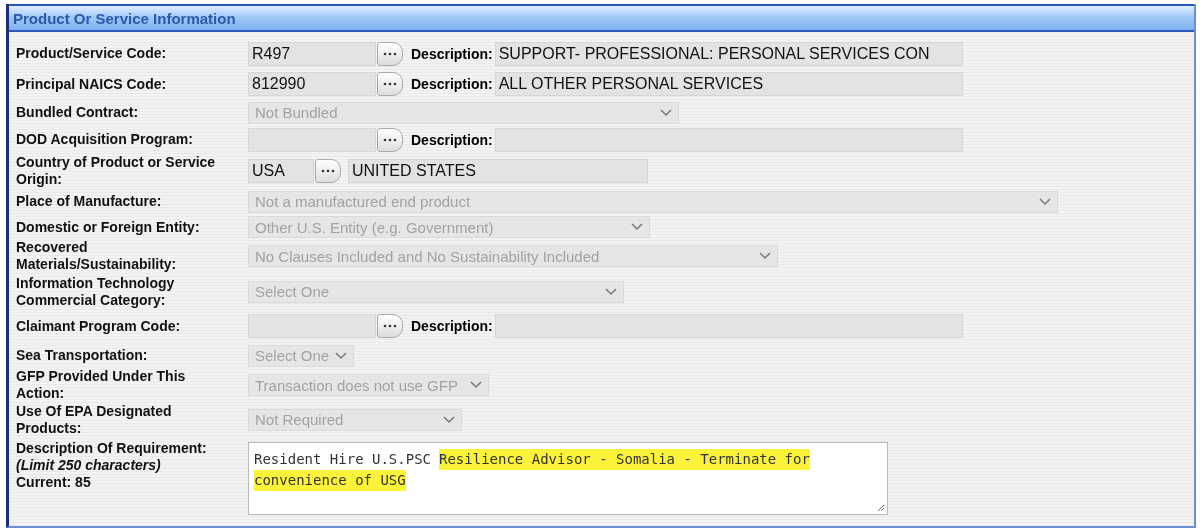 The height and width of the screenshot is (528, 1200). What do you see at coordinates (312, 84) in the screenshot?
I see `code-field: 812990` at bounding box center [312, 84].